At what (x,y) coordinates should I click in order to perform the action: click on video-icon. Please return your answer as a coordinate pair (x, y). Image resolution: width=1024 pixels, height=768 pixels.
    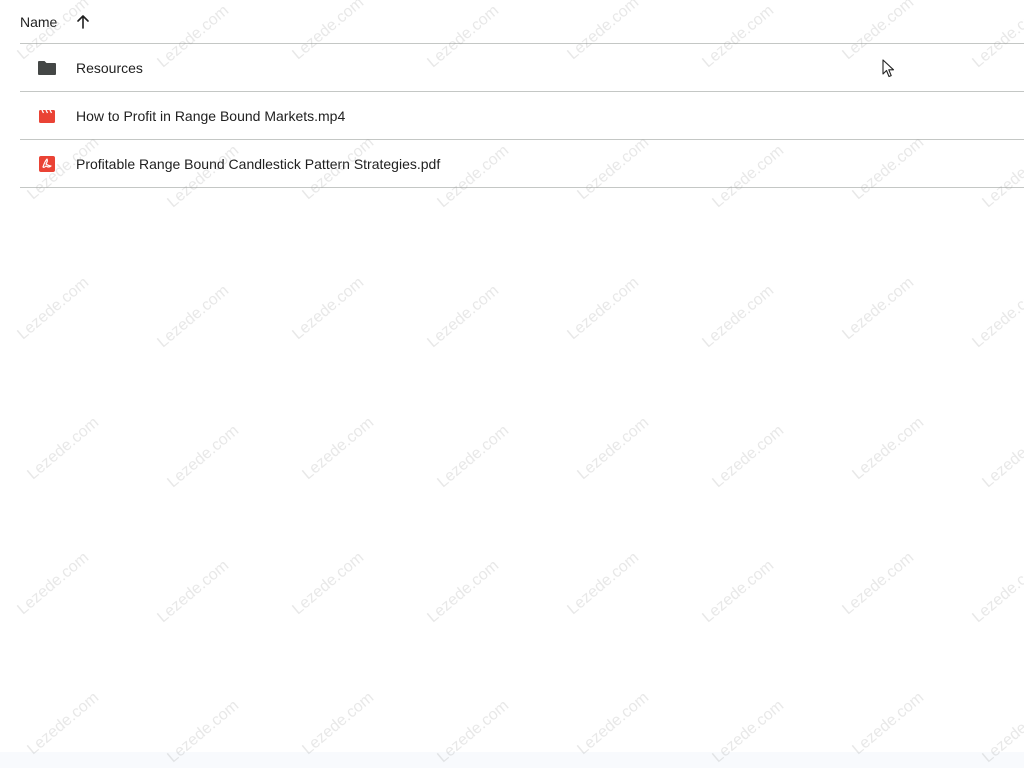
    Looking at the image, I should click on (47, 116).